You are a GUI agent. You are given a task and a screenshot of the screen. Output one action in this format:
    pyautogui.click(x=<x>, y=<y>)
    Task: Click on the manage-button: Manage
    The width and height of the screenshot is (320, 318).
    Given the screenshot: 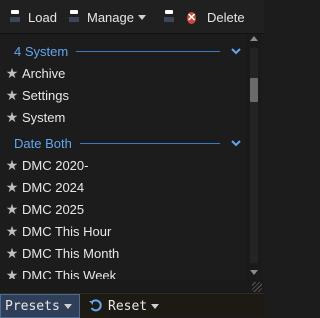 What is the action you would take?
    pyautogui.click(x=106, y=17)
    